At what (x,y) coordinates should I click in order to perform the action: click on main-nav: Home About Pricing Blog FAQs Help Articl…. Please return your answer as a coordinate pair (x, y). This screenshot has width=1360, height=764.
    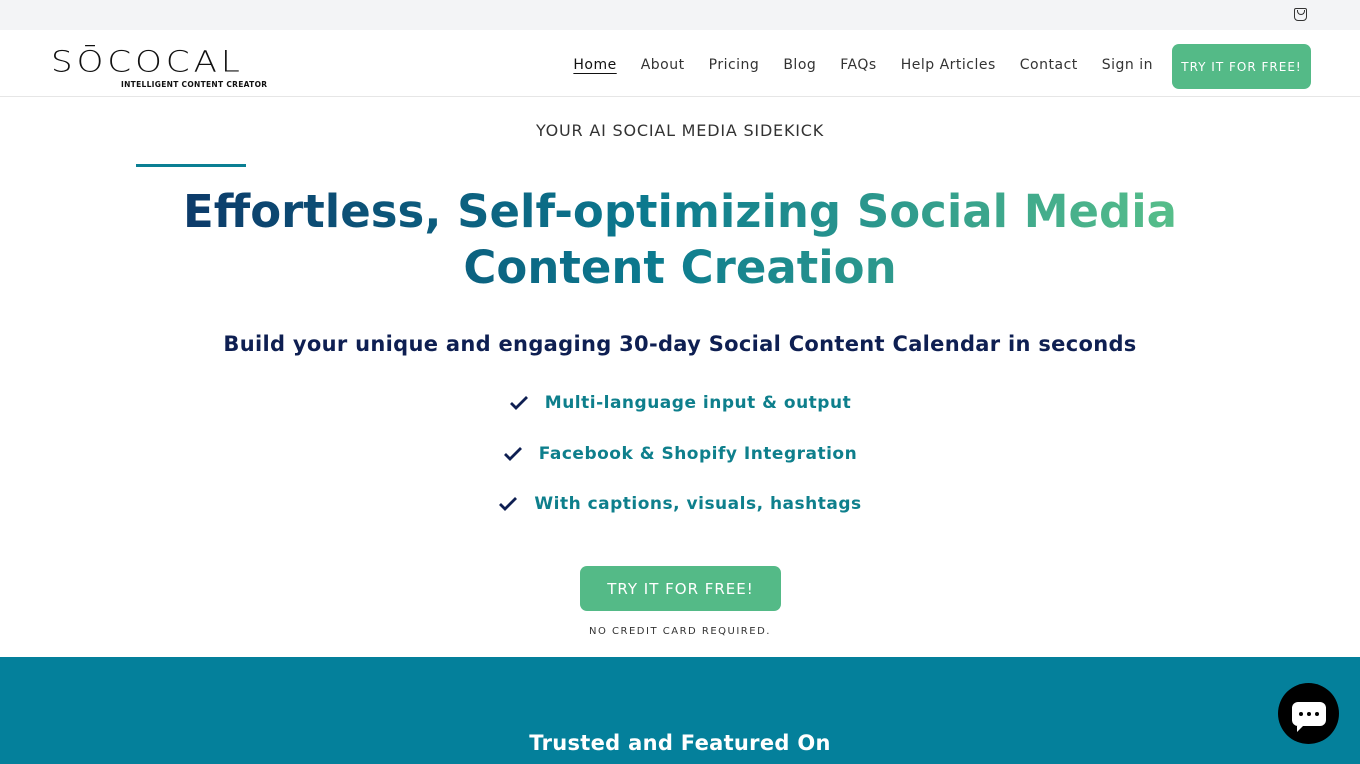
    Looking at the image, I should click on (863, 65).